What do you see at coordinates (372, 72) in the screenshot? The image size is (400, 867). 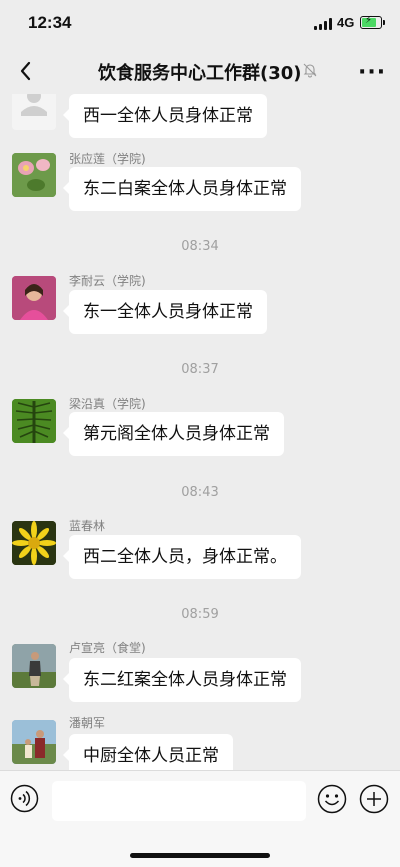 I see `more-icon: ···` at bounding box center [372, 72].